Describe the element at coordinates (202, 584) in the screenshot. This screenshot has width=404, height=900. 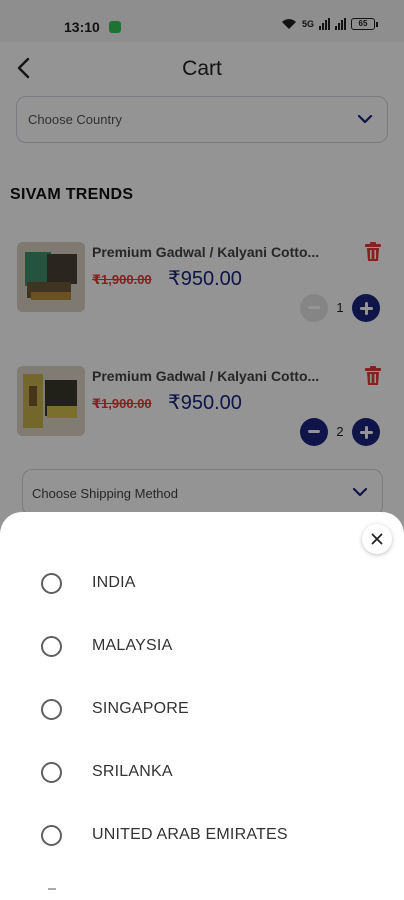
I see `country-option-india: INDIA` at that location.